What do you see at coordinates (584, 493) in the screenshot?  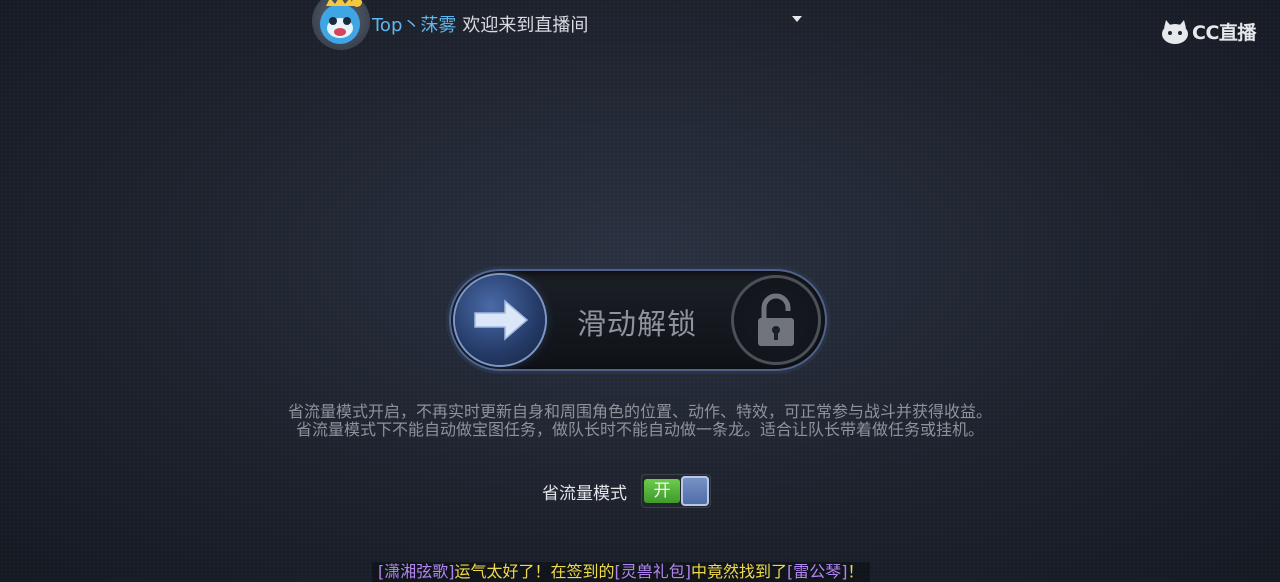 I see `data-saver-label: 省流量模式` at bounding box center [584, 493].